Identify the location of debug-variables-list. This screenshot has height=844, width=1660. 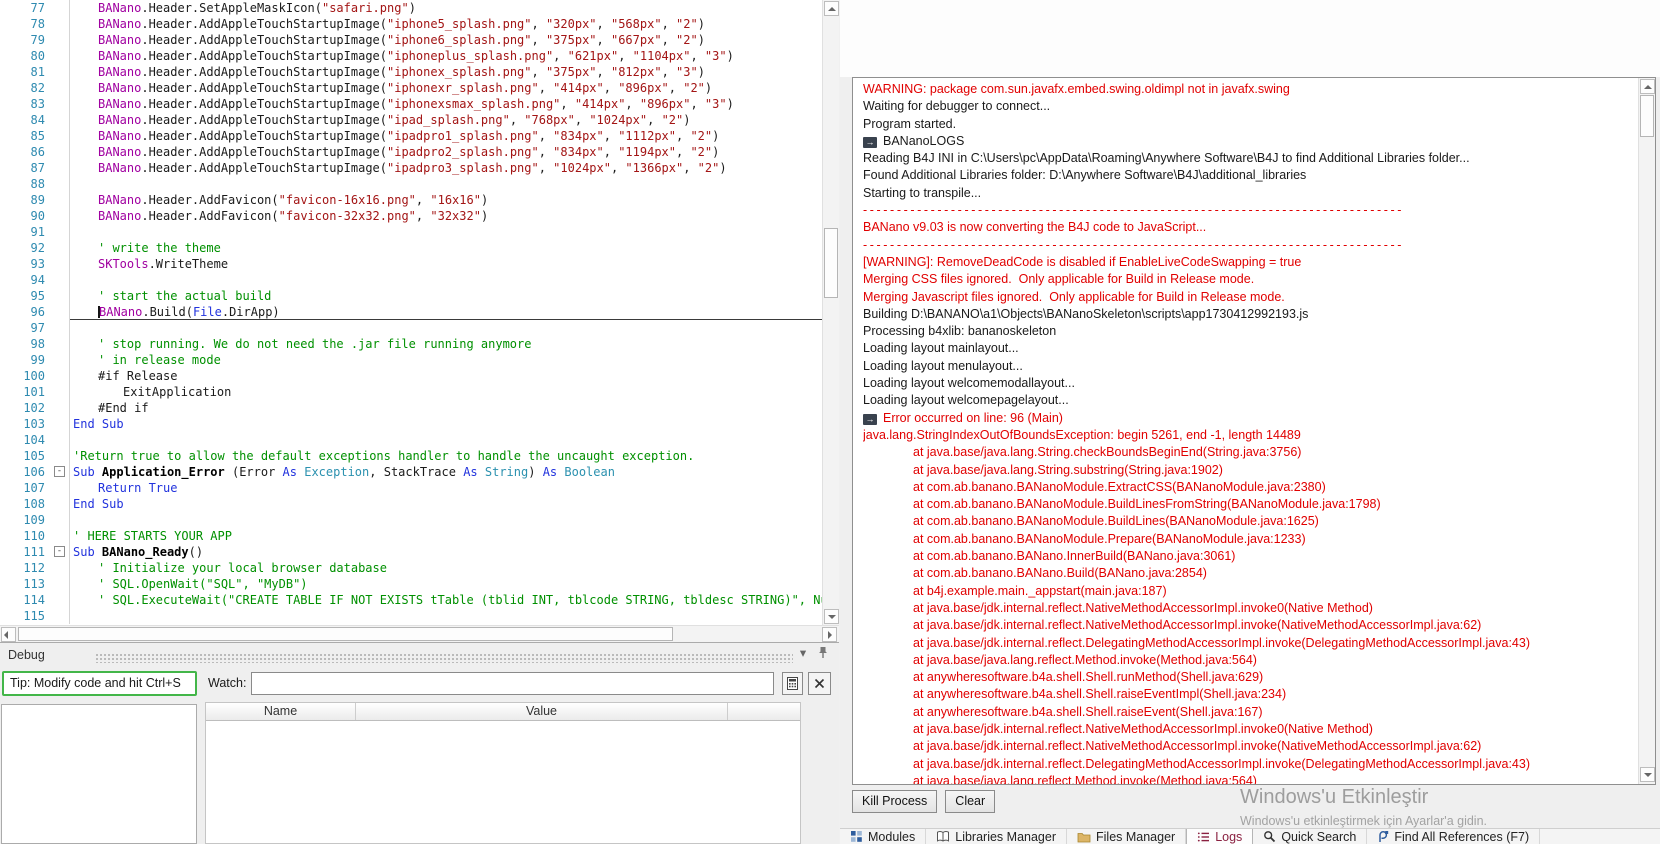
(99, 774).